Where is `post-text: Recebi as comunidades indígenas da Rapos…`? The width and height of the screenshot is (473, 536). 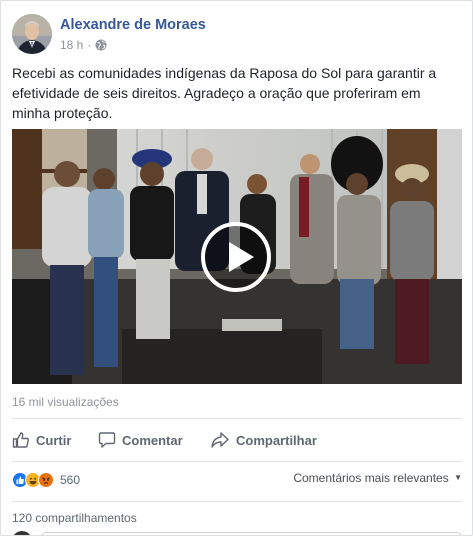 post-text: Recebi as comunidades indígenas da Rapos… is located at coordinates (224, 93).